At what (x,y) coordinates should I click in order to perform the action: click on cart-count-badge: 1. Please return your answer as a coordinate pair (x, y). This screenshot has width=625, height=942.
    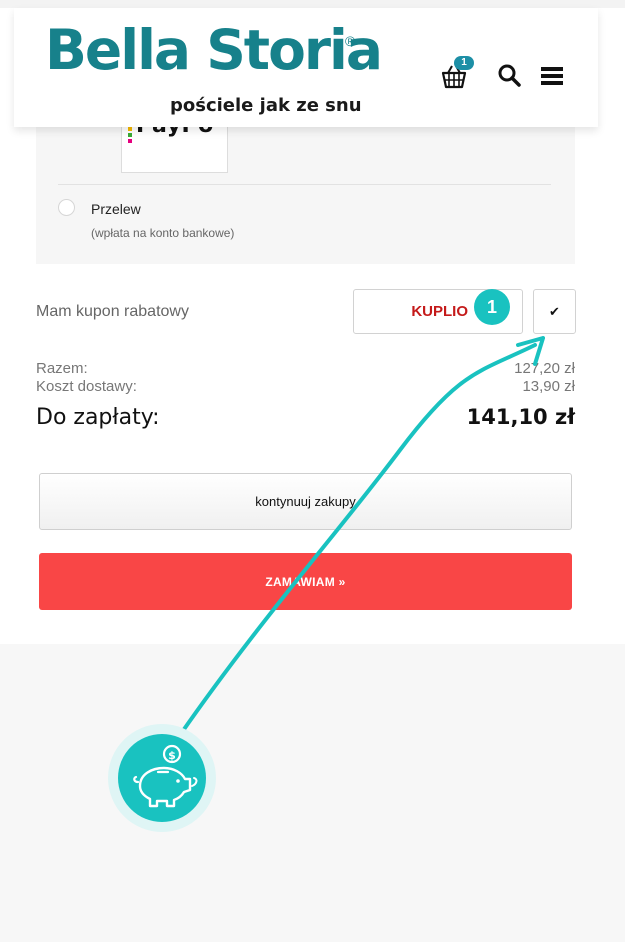
    Looking at the image, I should click on (464, 63).